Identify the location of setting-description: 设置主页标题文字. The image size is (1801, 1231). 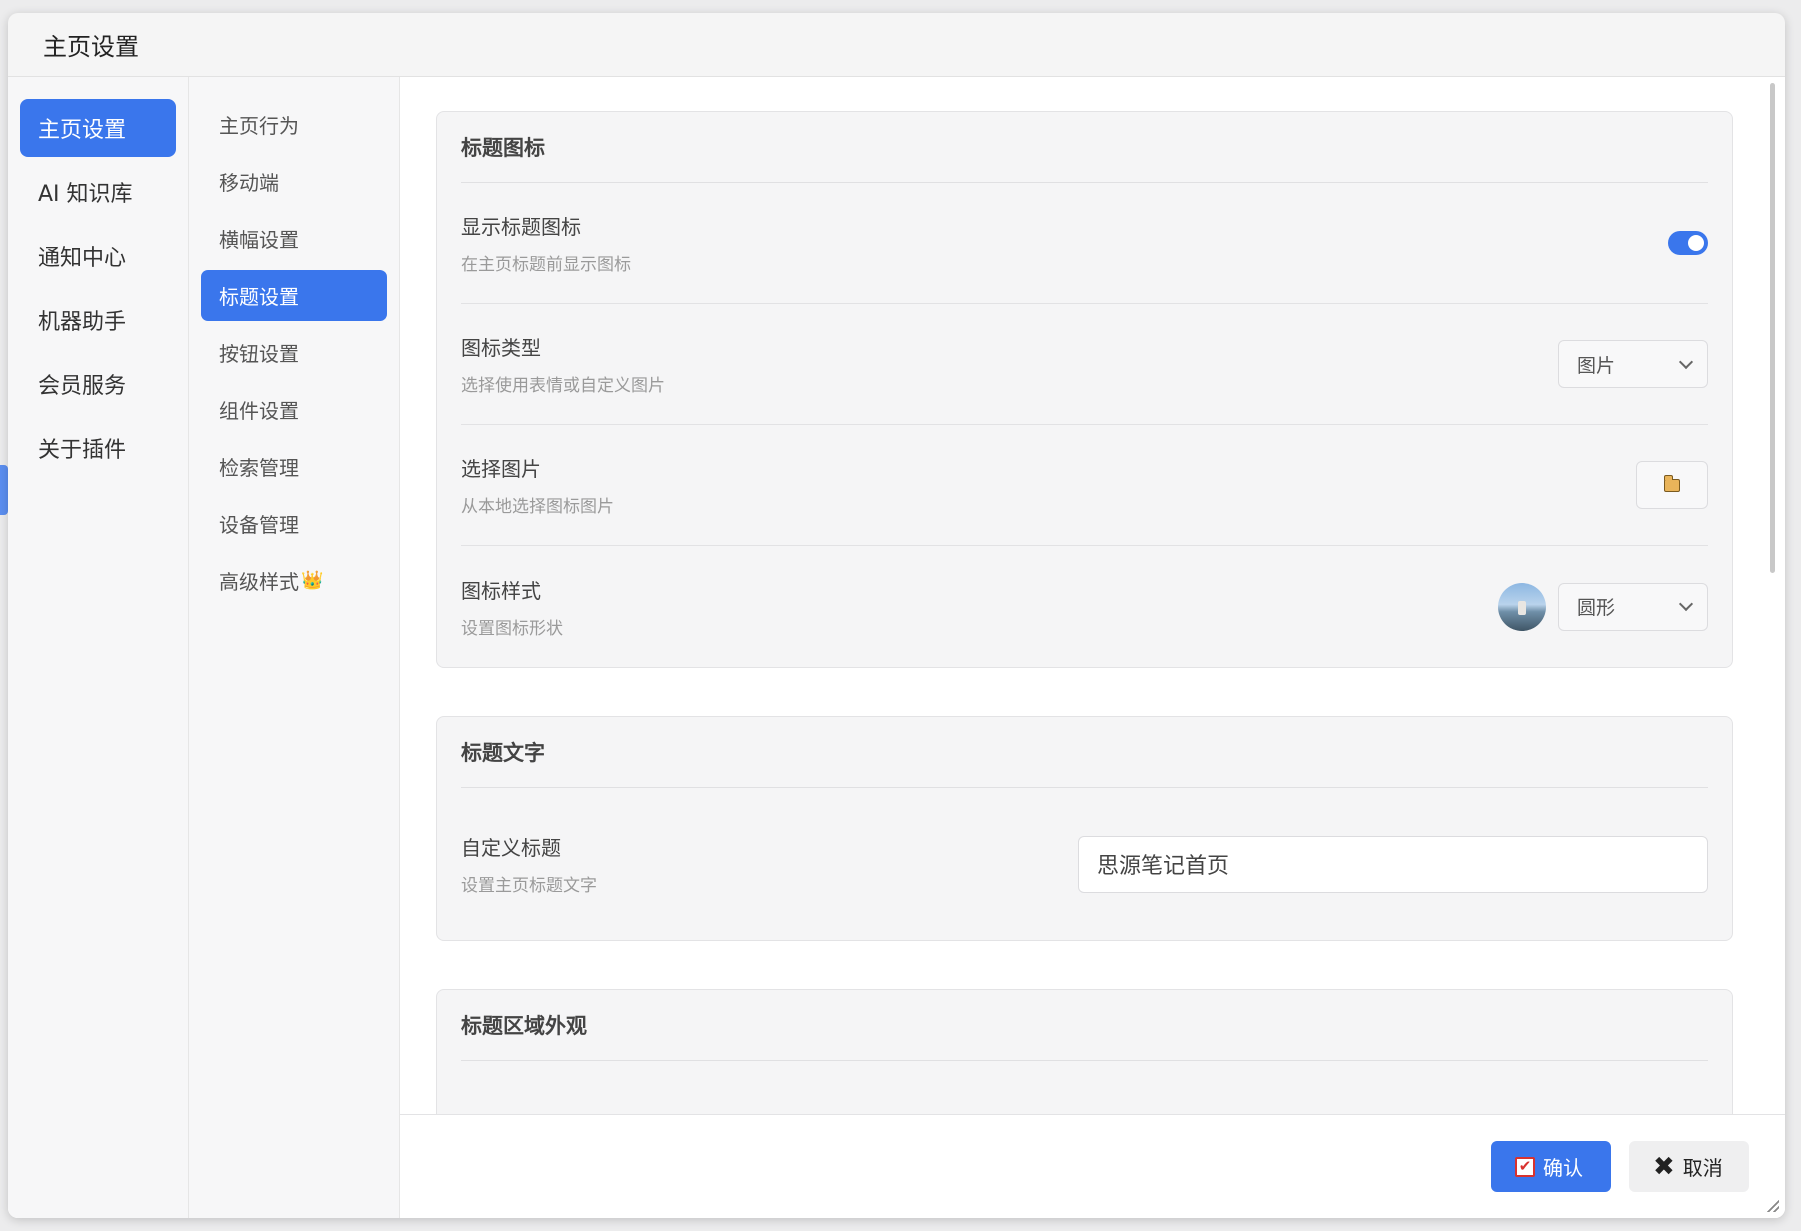
(529, 886).